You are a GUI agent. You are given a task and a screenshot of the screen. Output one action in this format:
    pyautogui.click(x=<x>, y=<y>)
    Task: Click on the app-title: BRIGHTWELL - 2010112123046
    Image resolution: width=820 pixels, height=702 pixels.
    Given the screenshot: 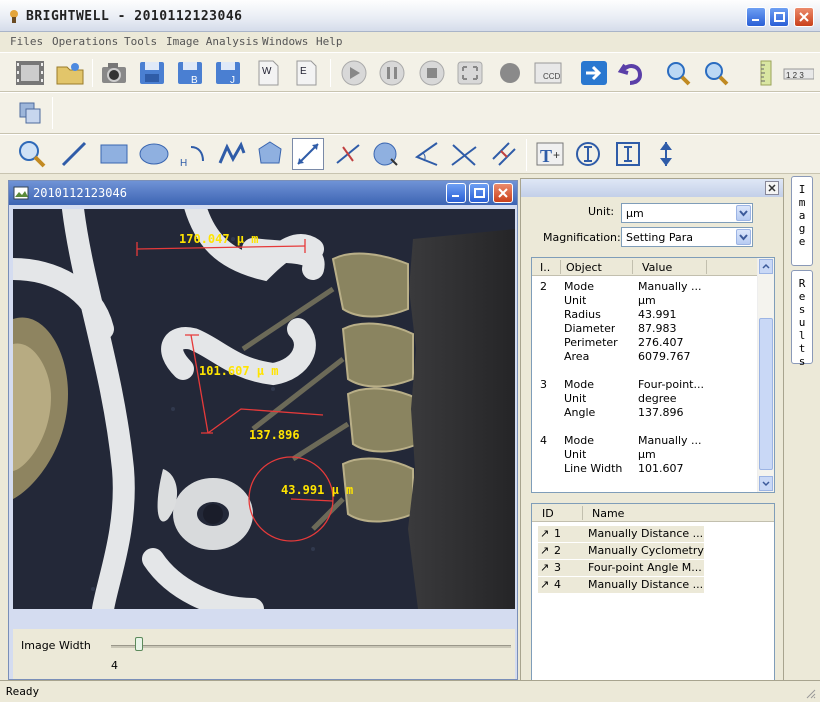 What is the action you would take?
    pyautogui.click(x=134, y=16)
    